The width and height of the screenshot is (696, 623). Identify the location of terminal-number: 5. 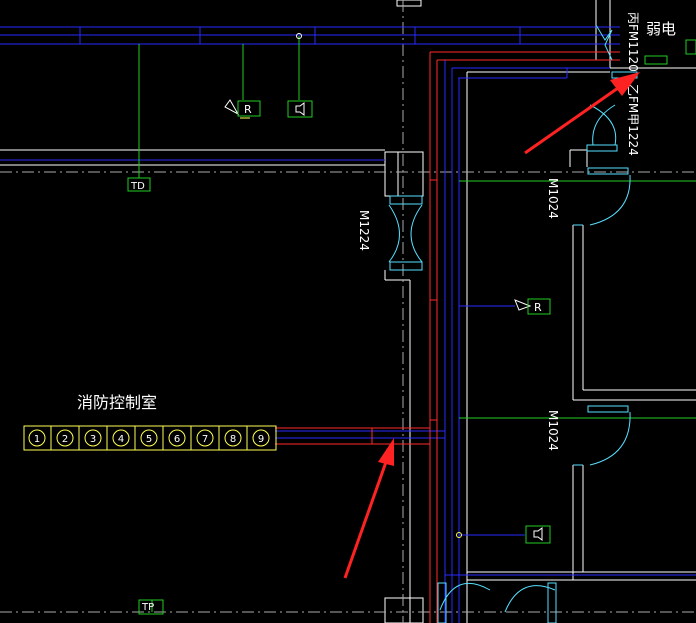
(149, 439).